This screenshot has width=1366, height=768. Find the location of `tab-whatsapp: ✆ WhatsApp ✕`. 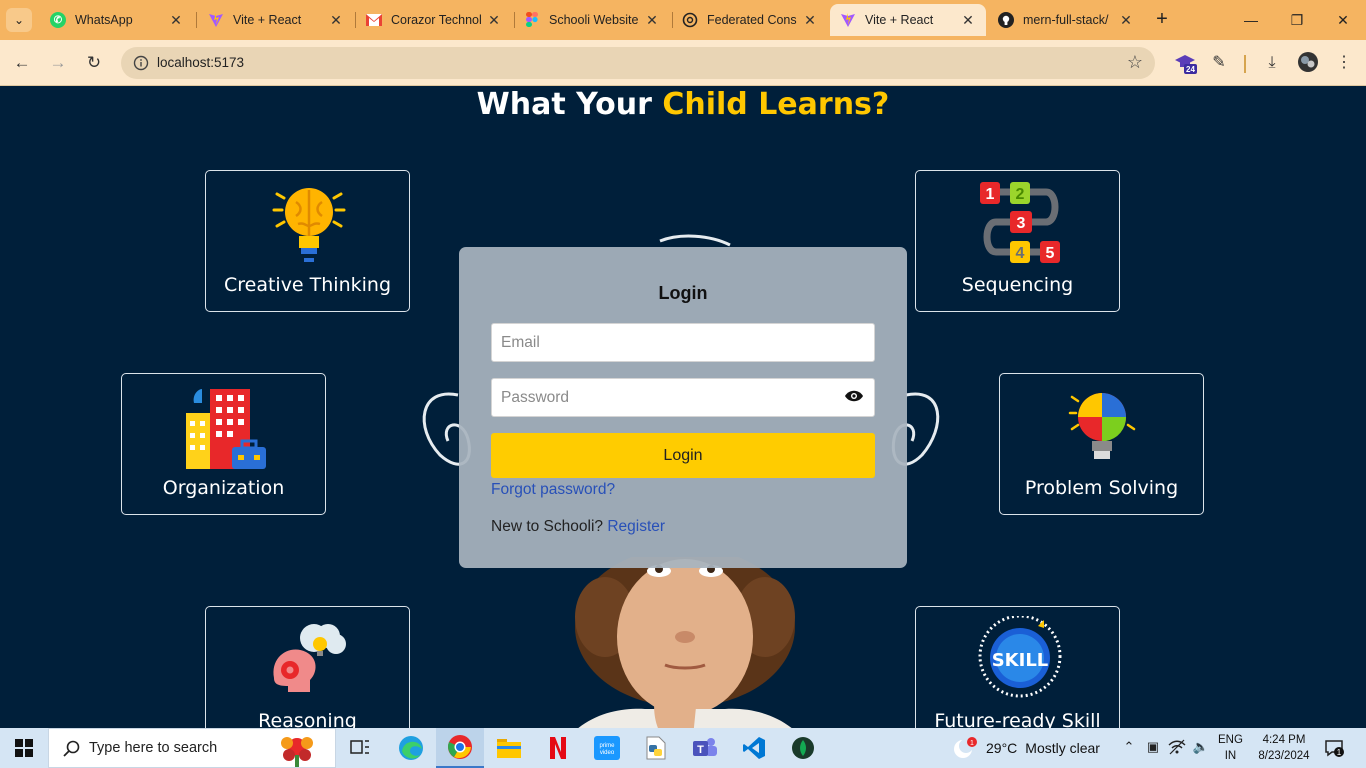

tab-whatsapp: ✆ WhatsApp ✕ is located at coordinates (117, 20).